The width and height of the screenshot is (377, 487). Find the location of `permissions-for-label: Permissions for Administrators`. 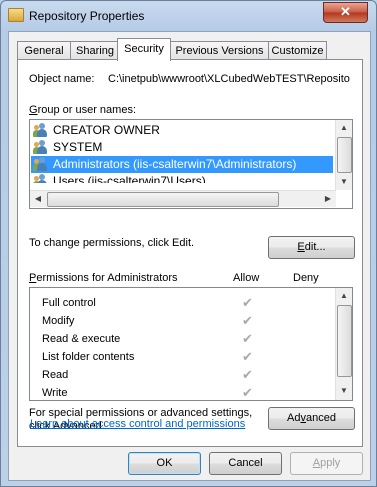

permissions-for-label: Permissions for Administrators is located at coordinates (103, 278).